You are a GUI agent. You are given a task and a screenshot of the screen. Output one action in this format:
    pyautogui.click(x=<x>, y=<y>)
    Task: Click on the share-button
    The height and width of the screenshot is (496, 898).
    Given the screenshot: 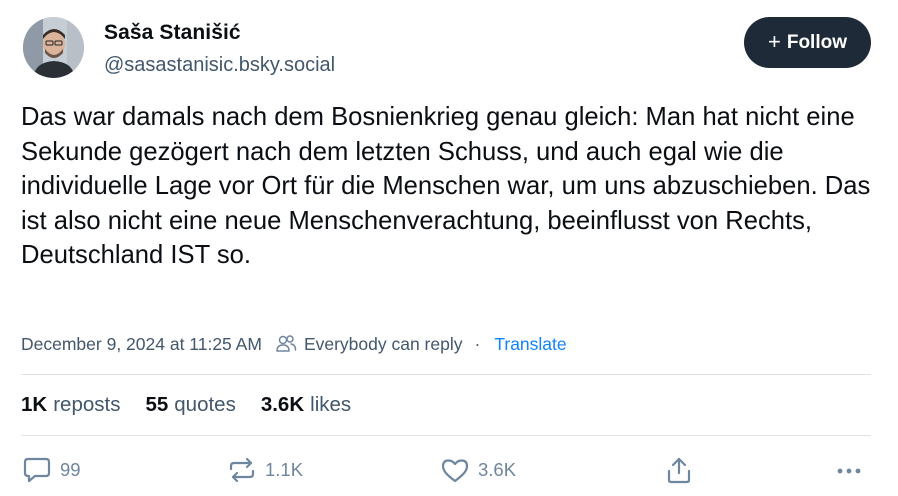 What is the action you would take?
    pyautogui.click(x=679, y=470)
    